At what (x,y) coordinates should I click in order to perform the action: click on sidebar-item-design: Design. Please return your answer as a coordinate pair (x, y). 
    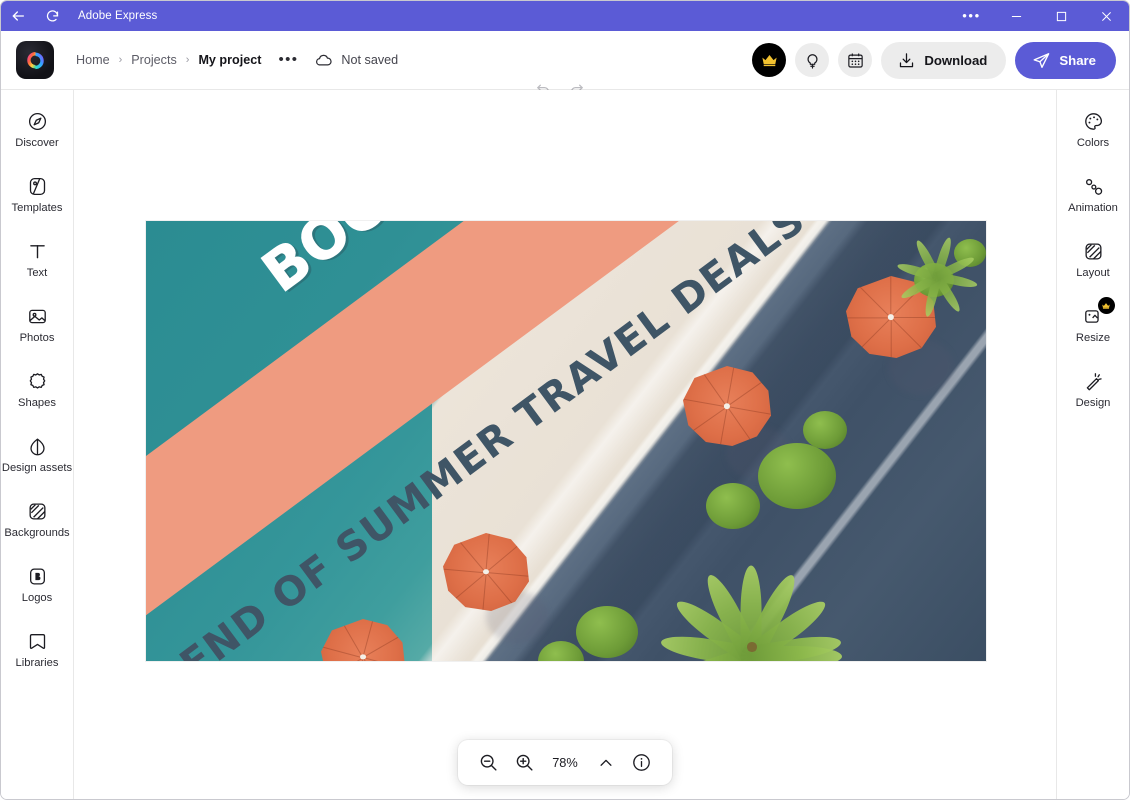
    Looking at the image, I should click on (1093, 389).